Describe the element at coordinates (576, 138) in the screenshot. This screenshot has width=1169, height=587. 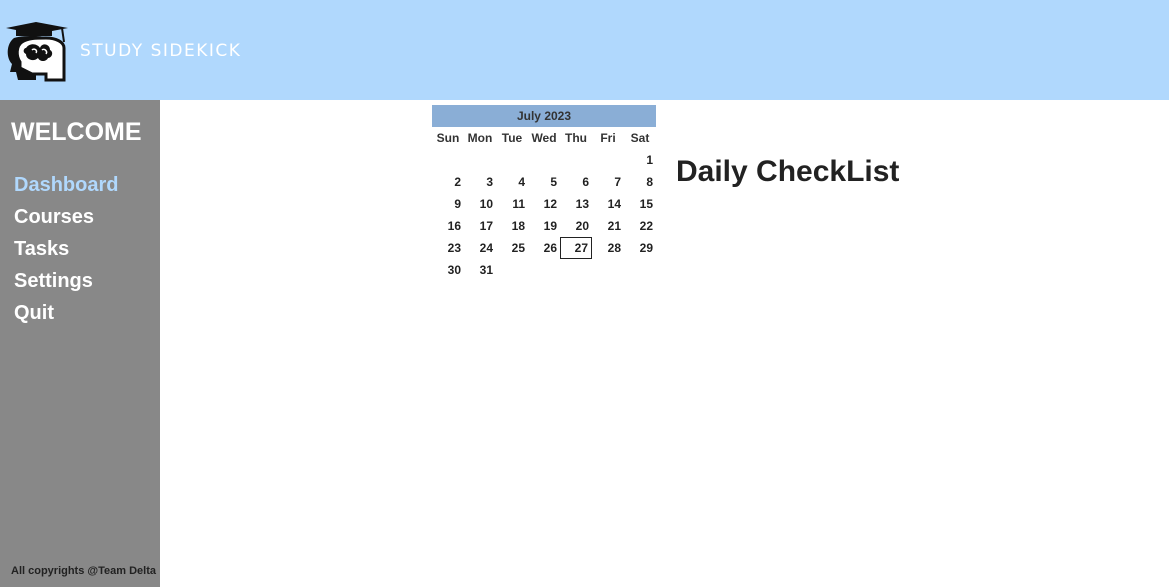
I see `calendar-weekday-header: Thu` at that location.